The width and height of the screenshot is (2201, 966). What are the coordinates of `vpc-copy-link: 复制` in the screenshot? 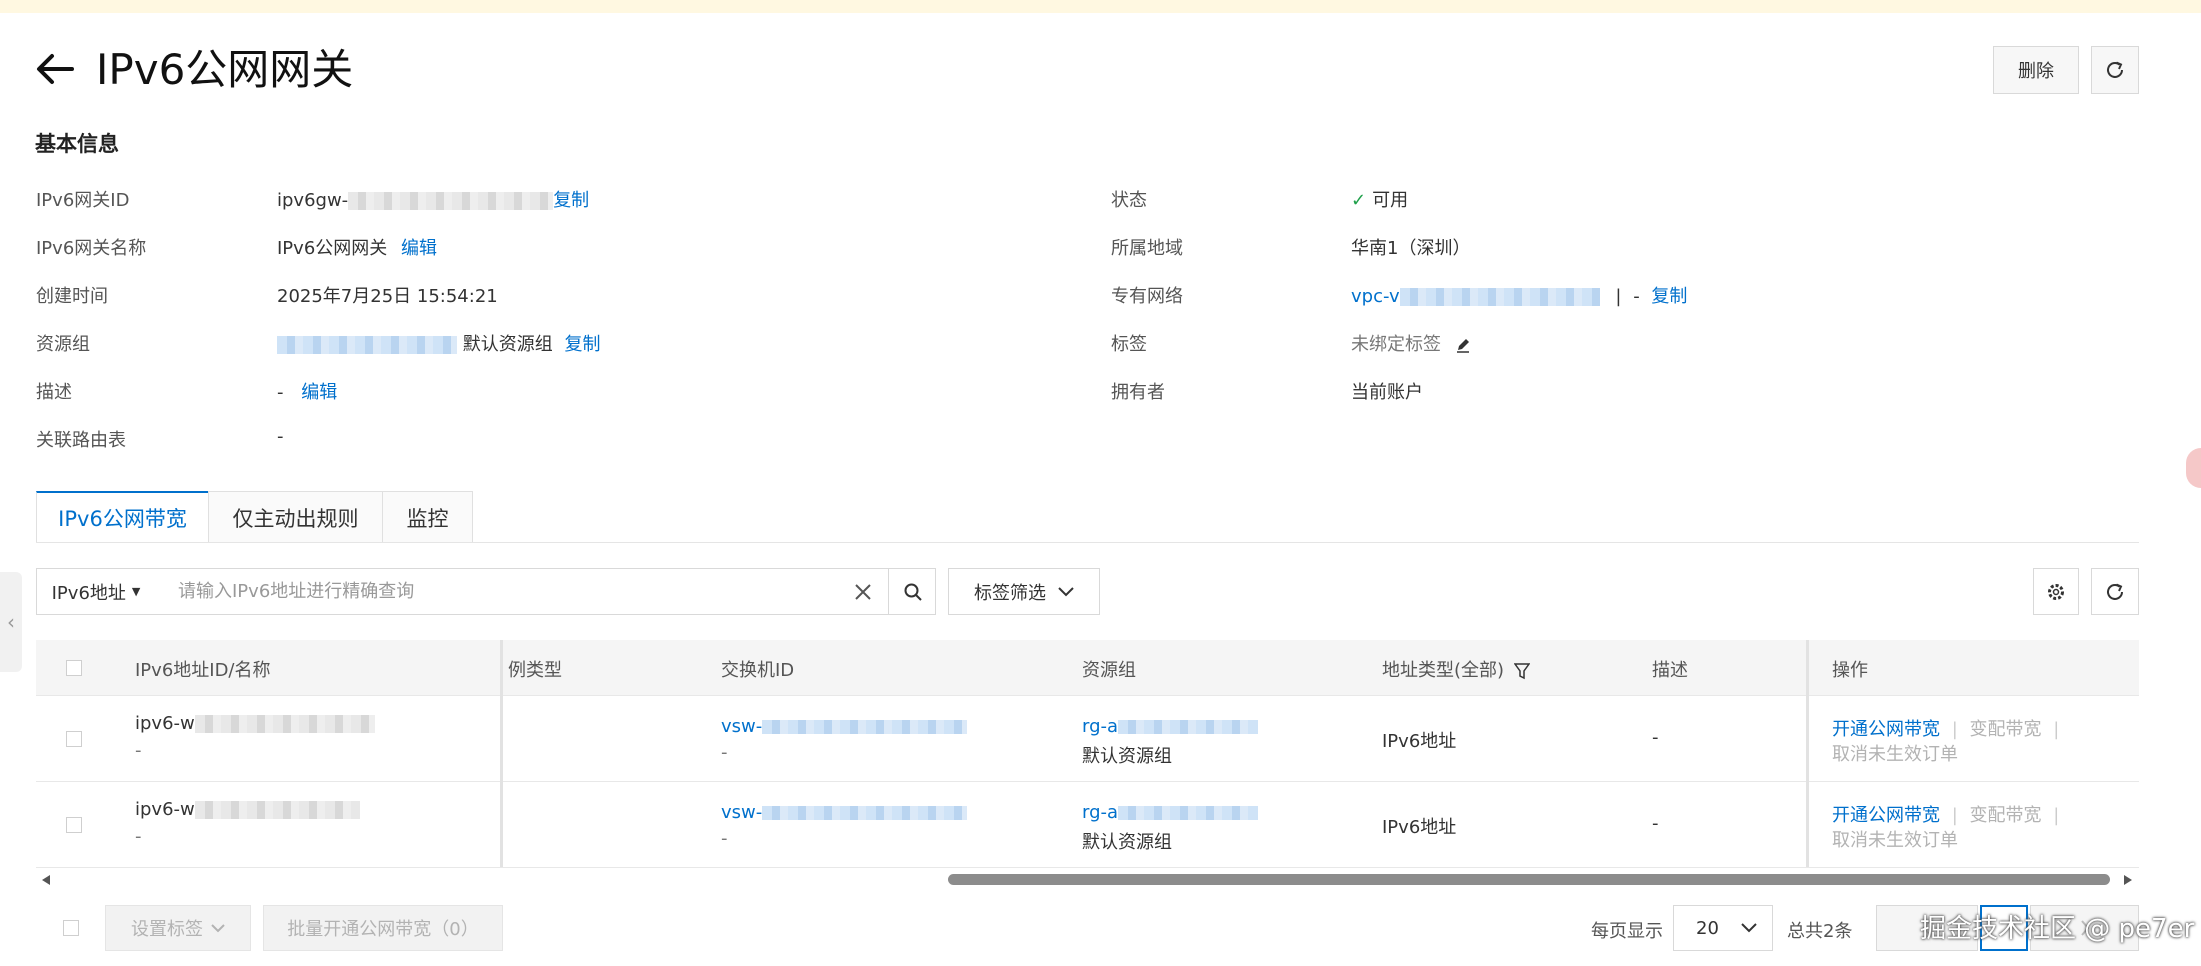 It's located at (1669, 296).